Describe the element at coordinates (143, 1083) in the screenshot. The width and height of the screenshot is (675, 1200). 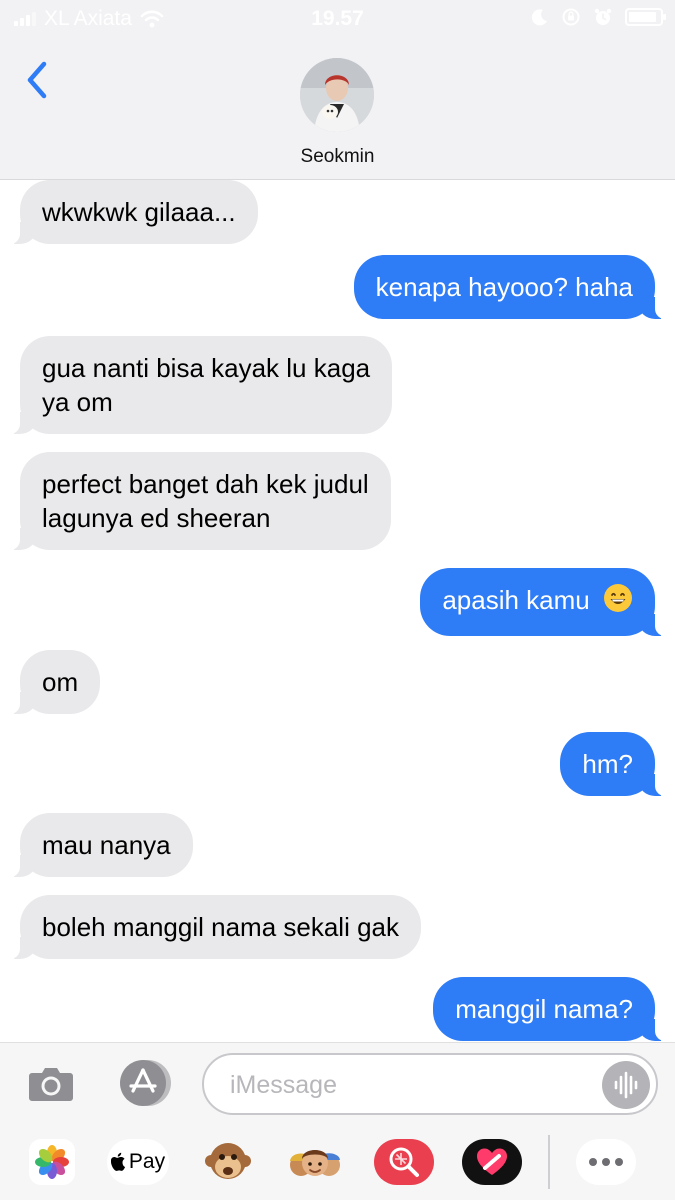
I see `app-store-icon` at that location.